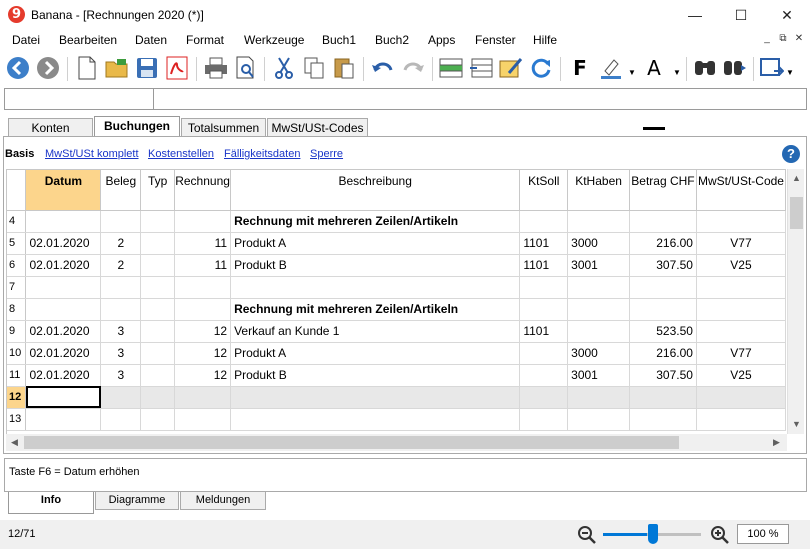 This screenshot has width=810, height=549. What do you see at coordinates (121, 375) in the screenshot?
I see `cell-beleg: 3` at bounding box center [121, 375].